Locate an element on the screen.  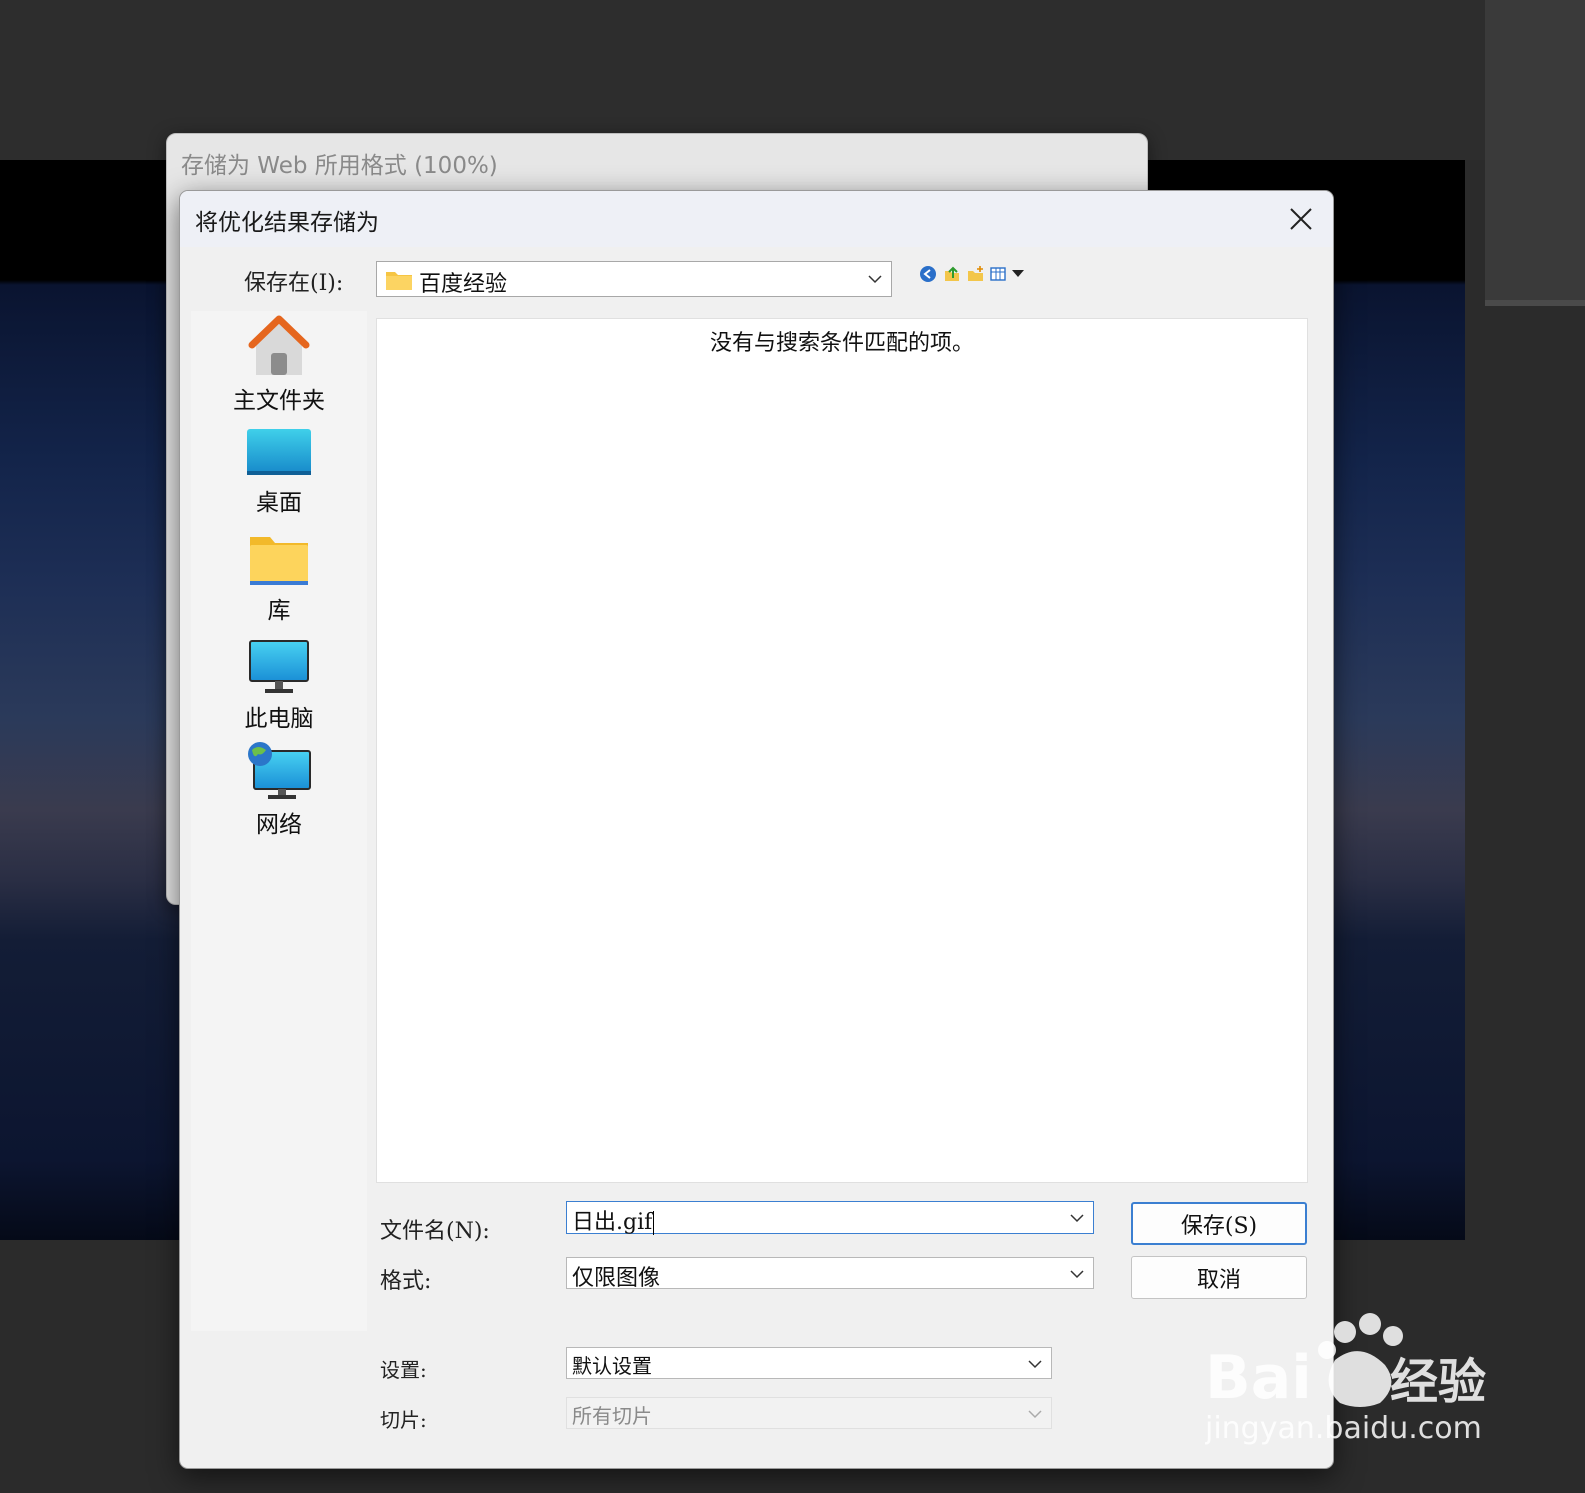
view-menu-icon is located at coordinates (1007, 274).